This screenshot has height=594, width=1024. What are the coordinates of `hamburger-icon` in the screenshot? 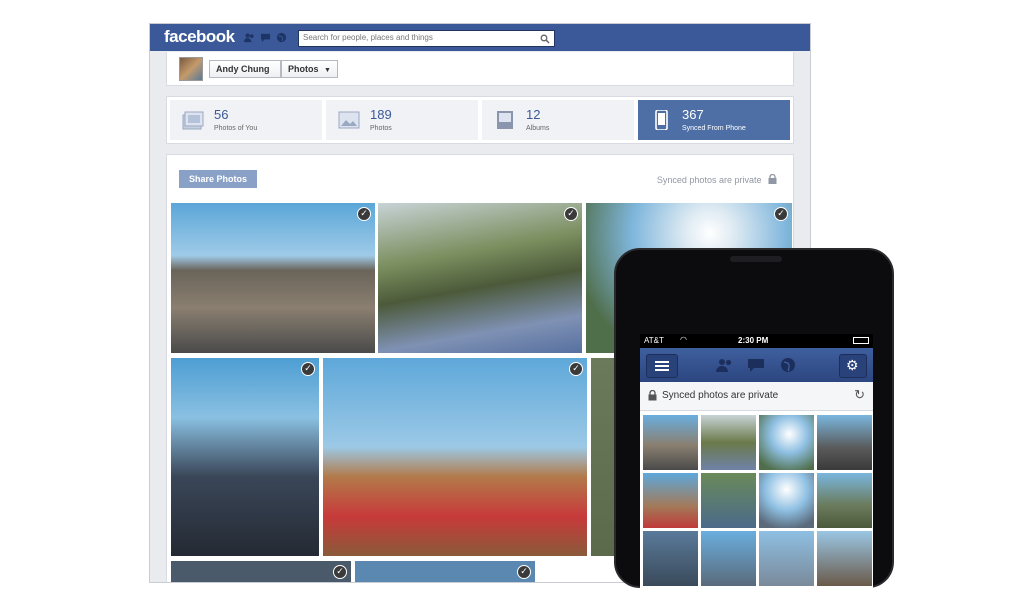 It's located at (662, 366).